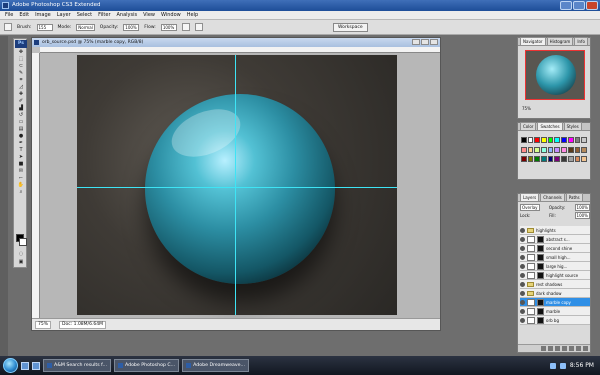 The width and height of the screenshot is (600, 375). I want to click on maximize-button, so click(579, 5).